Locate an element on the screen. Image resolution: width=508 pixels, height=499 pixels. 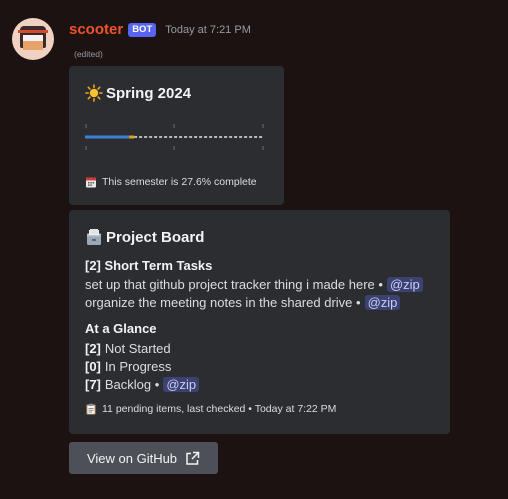
embed-title: Spring 2024 is located at coordinates (138, 93).